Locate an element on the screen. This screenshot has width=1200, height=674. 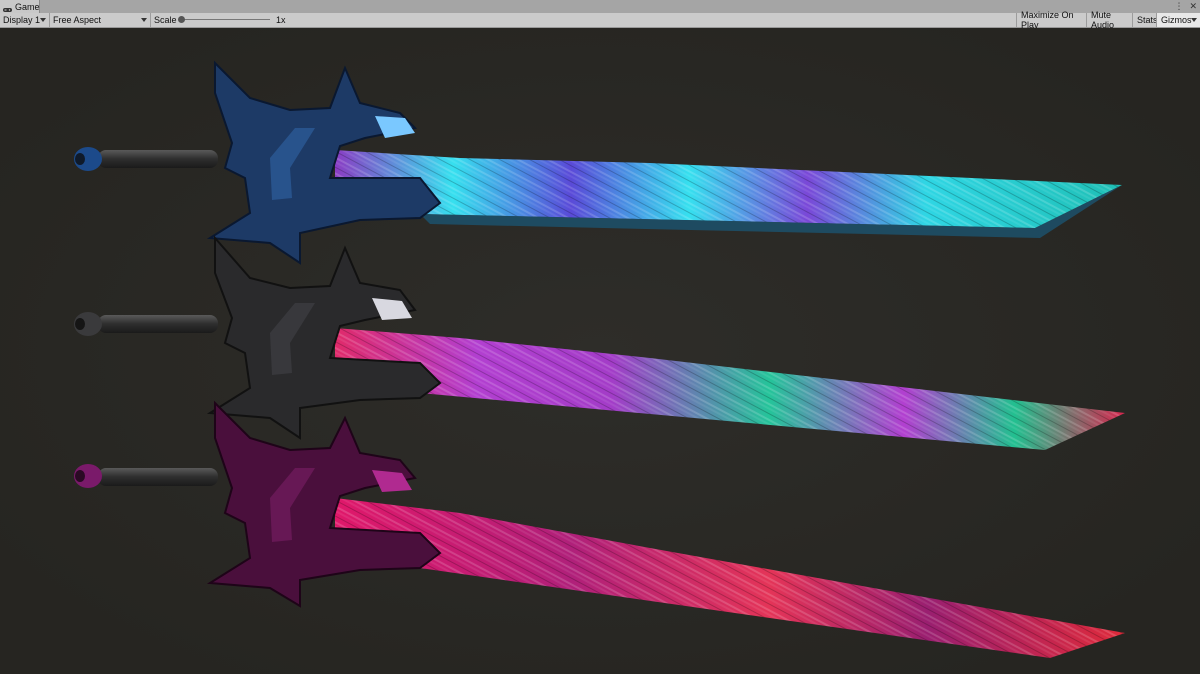
gamepad-icon is located at coordinates (7, 8).